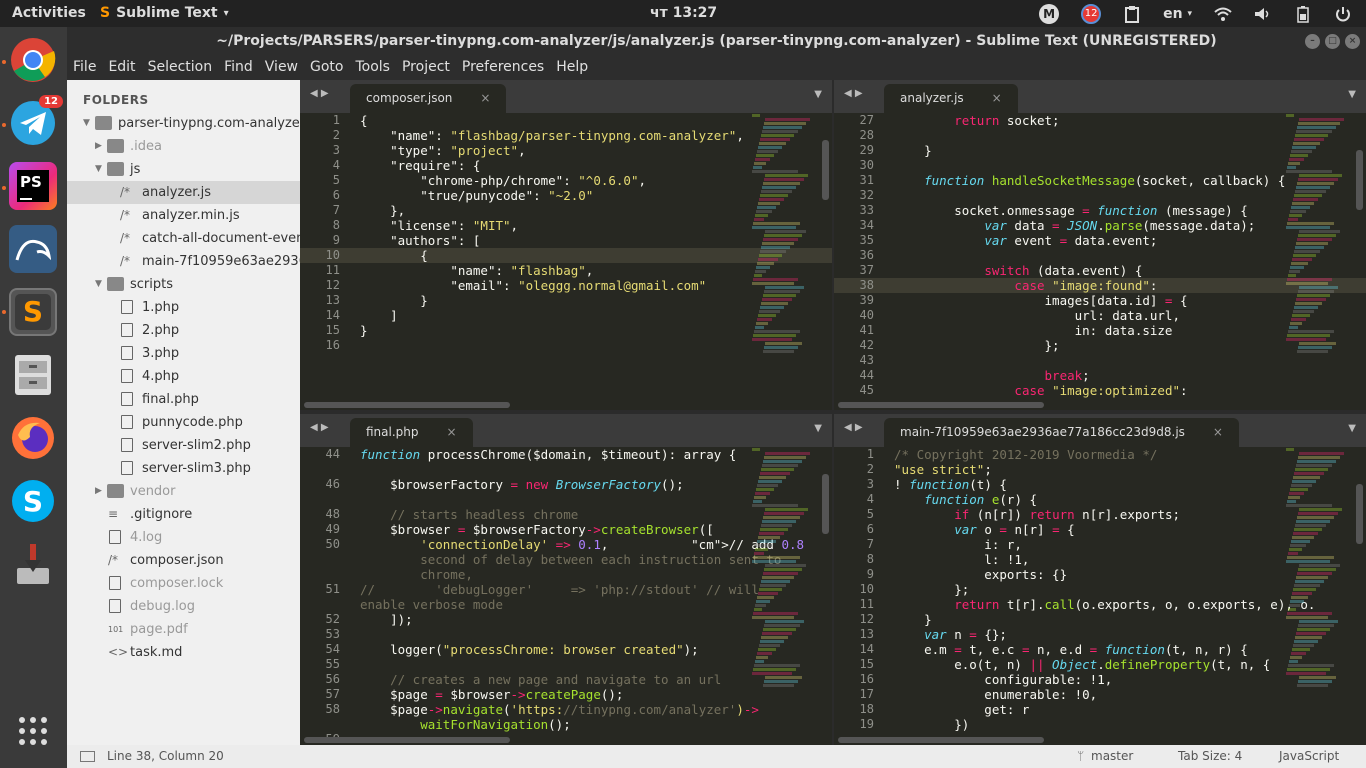  I want to click on menu-project: Project, so click(429, 68).